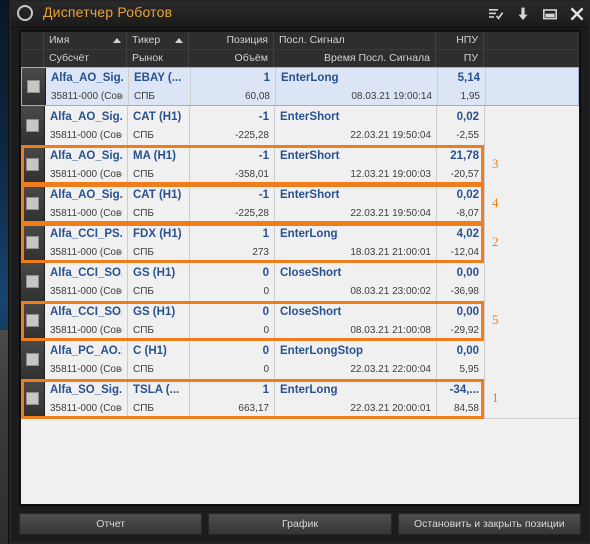 Image resolution: width=590 pixels, height=544 pixels. What do you see at coordinates (390, 252) in the screenshot?
I see `last-signal-time: 18.03.21 21:00:01` at bounding box center [390, 252].